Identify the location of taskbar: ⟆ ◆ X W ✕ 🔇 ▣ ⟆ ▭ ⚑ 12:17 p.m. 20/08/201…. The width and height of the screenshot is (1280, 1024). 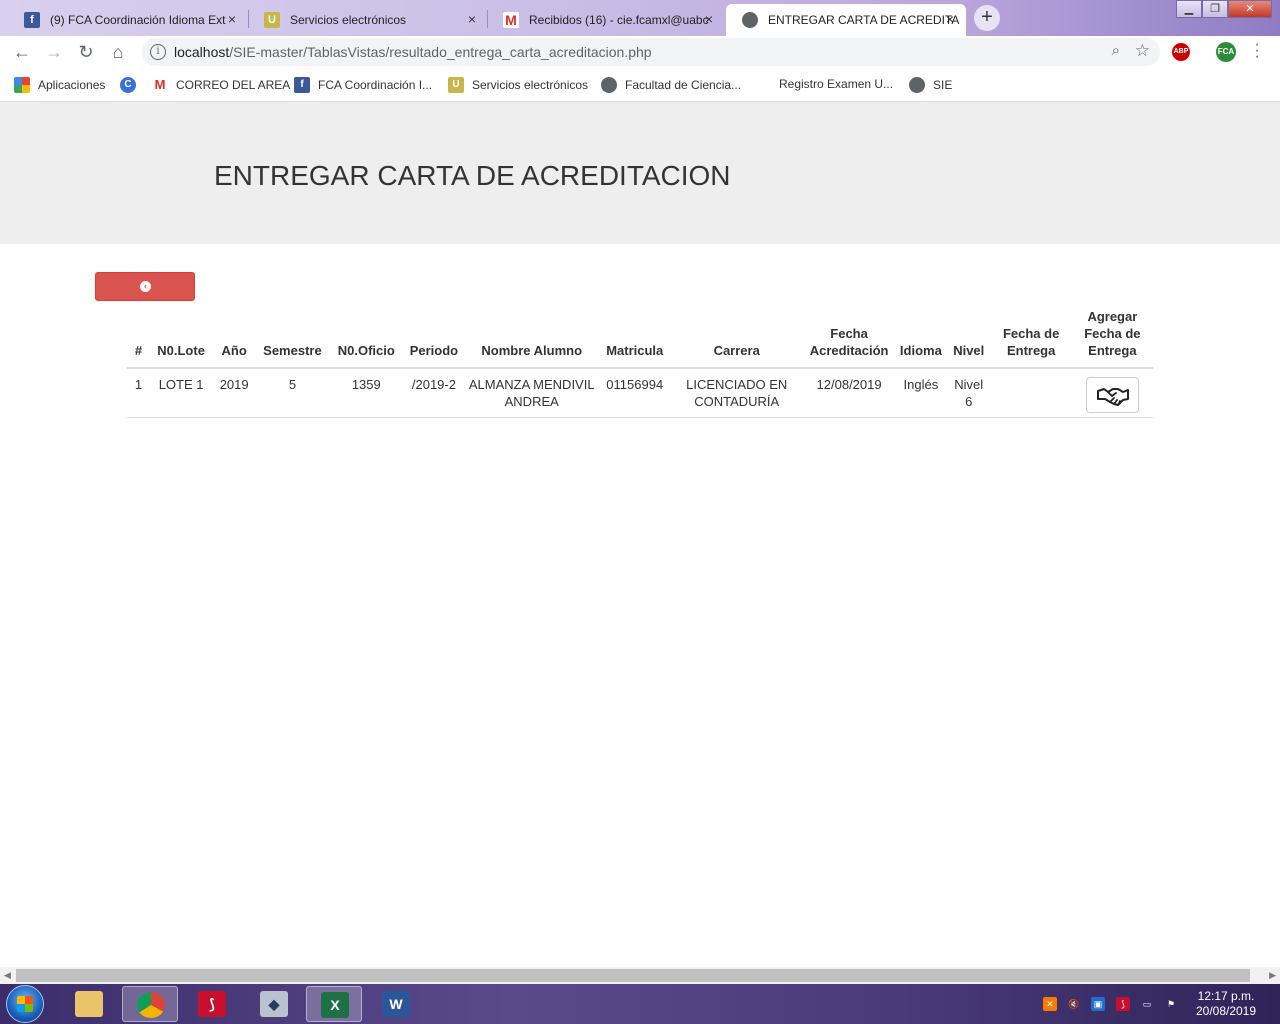
(640, 1004).